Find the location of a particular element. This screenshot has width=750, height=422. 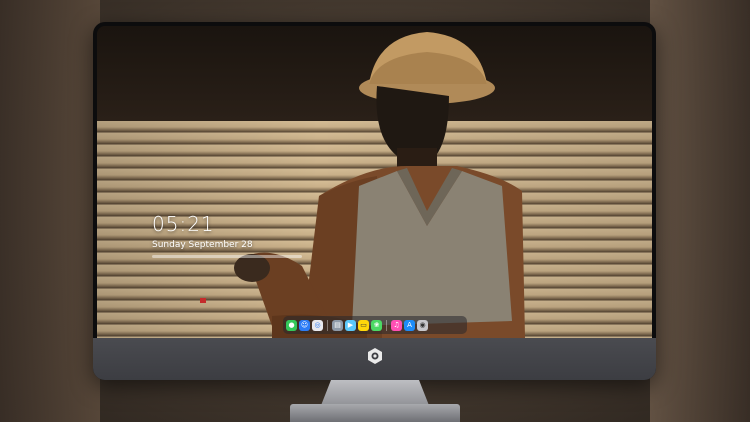

dock: ● ☺ ◎ ▤ ▶ ▭ ❀ ♫ A ◉ is located at coordinates (375, 325).